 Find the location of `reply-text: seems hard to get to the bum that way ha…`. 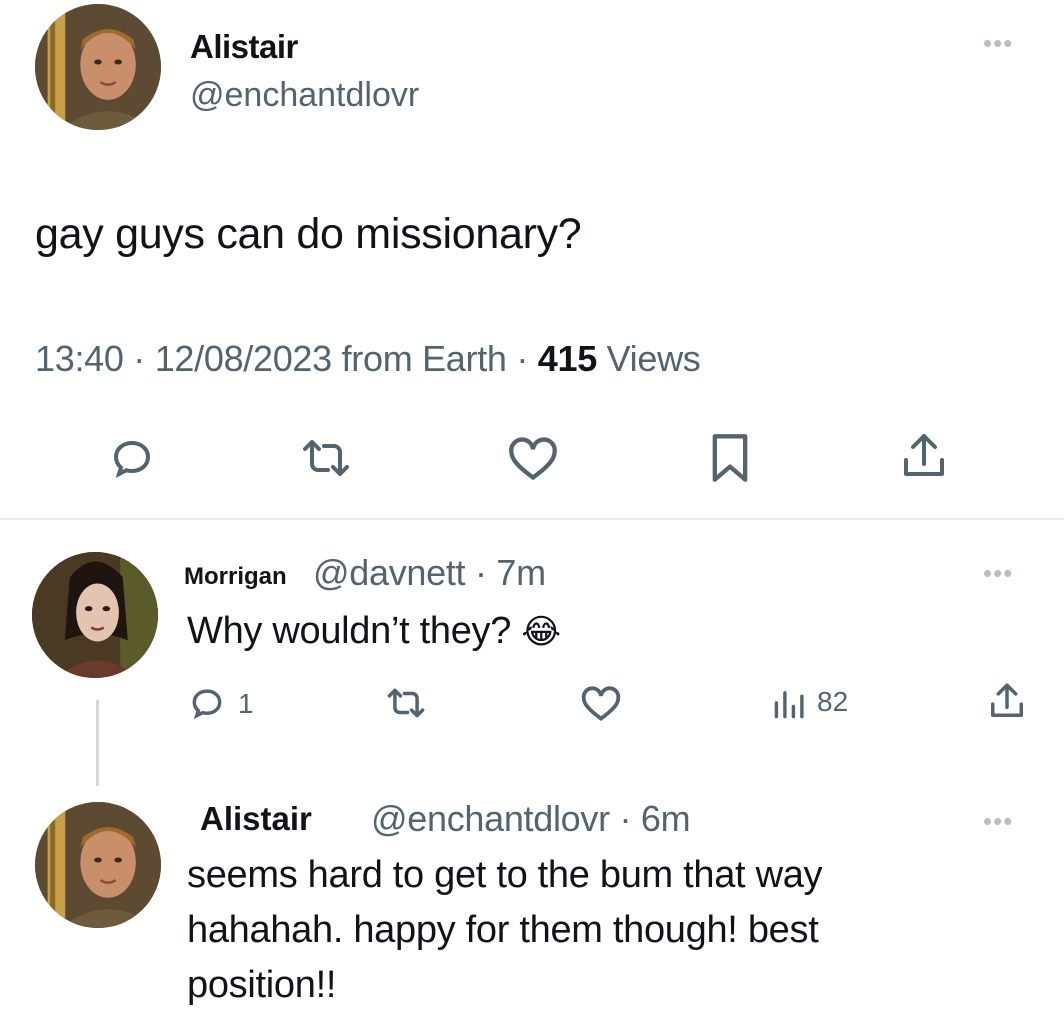

reply-text: seems hard to get to the bum that way ha… is located at coordinates (505, 930).